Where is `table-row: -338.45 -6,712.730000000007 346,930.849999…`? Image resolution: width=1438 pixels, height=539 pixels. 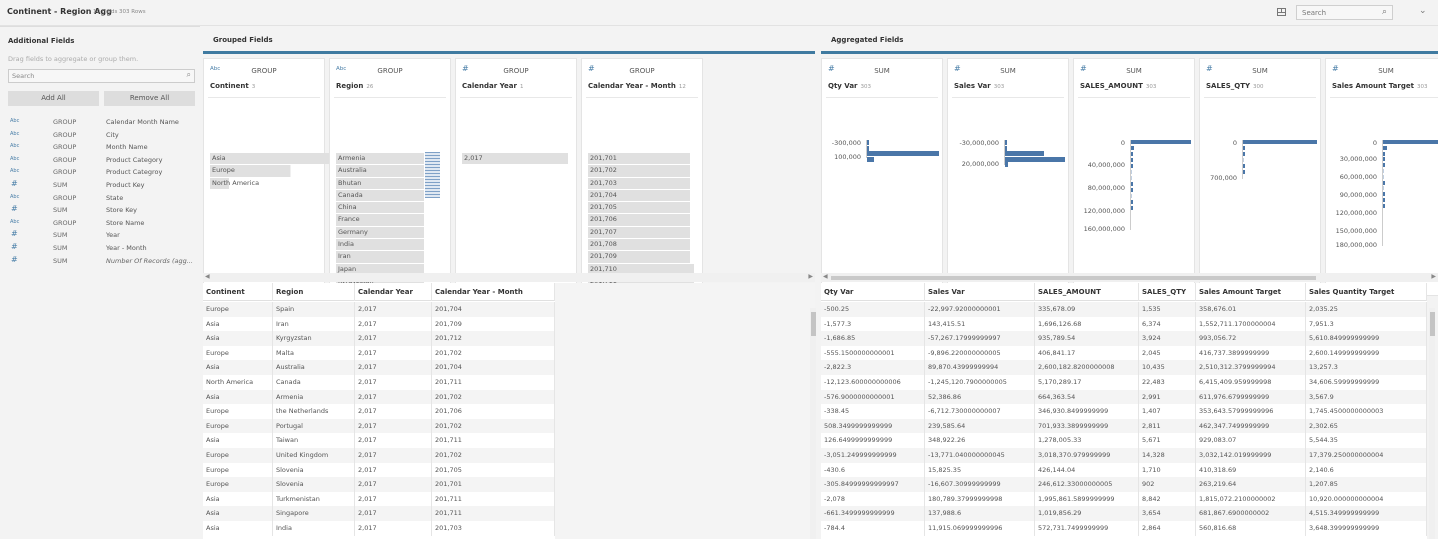 table-row: -338.45 -6,712.730000000007 346,930.849999… is located at coordinates (1124, 411).